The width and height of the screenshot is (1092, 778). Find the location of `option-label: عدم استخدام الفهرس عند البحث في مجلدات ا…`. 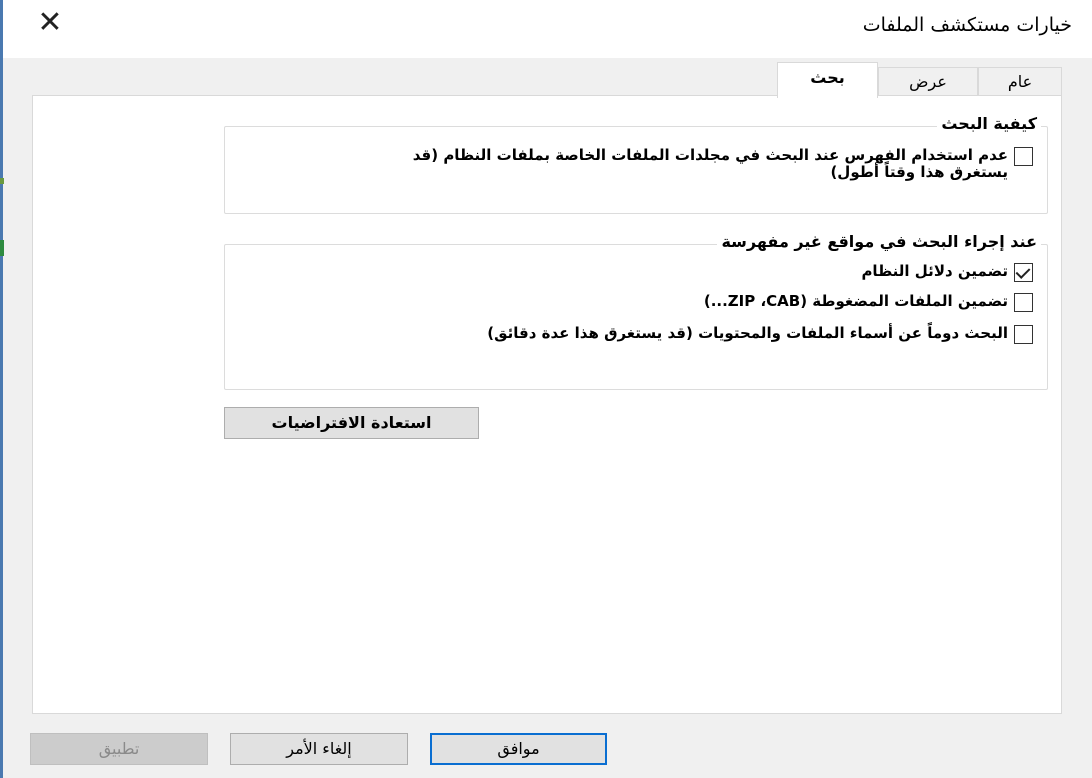

option-label: عدم استخدام الفهرس عند البحث في مجلدات ا… is located at coordinates (710, 163).